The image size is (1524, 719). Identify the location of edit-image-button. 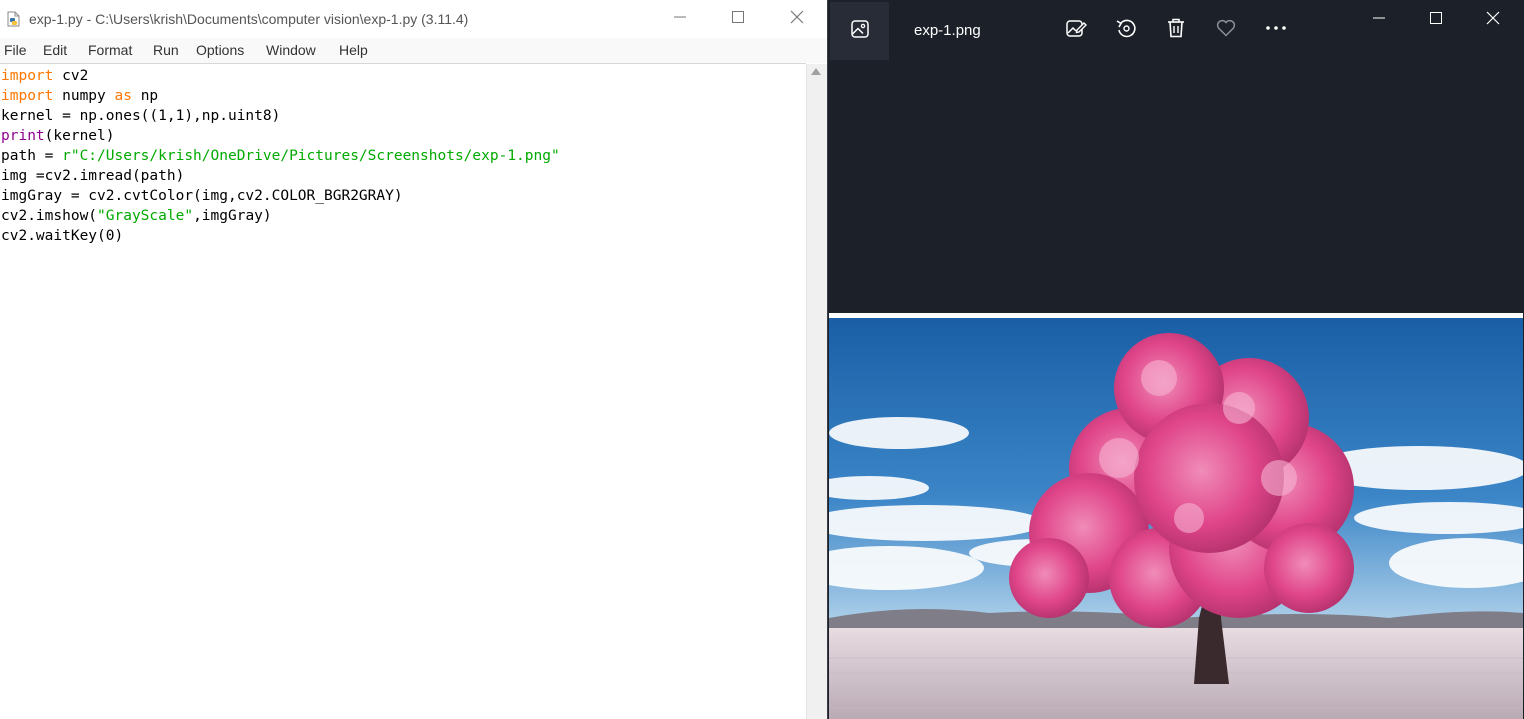
(1076, 30).